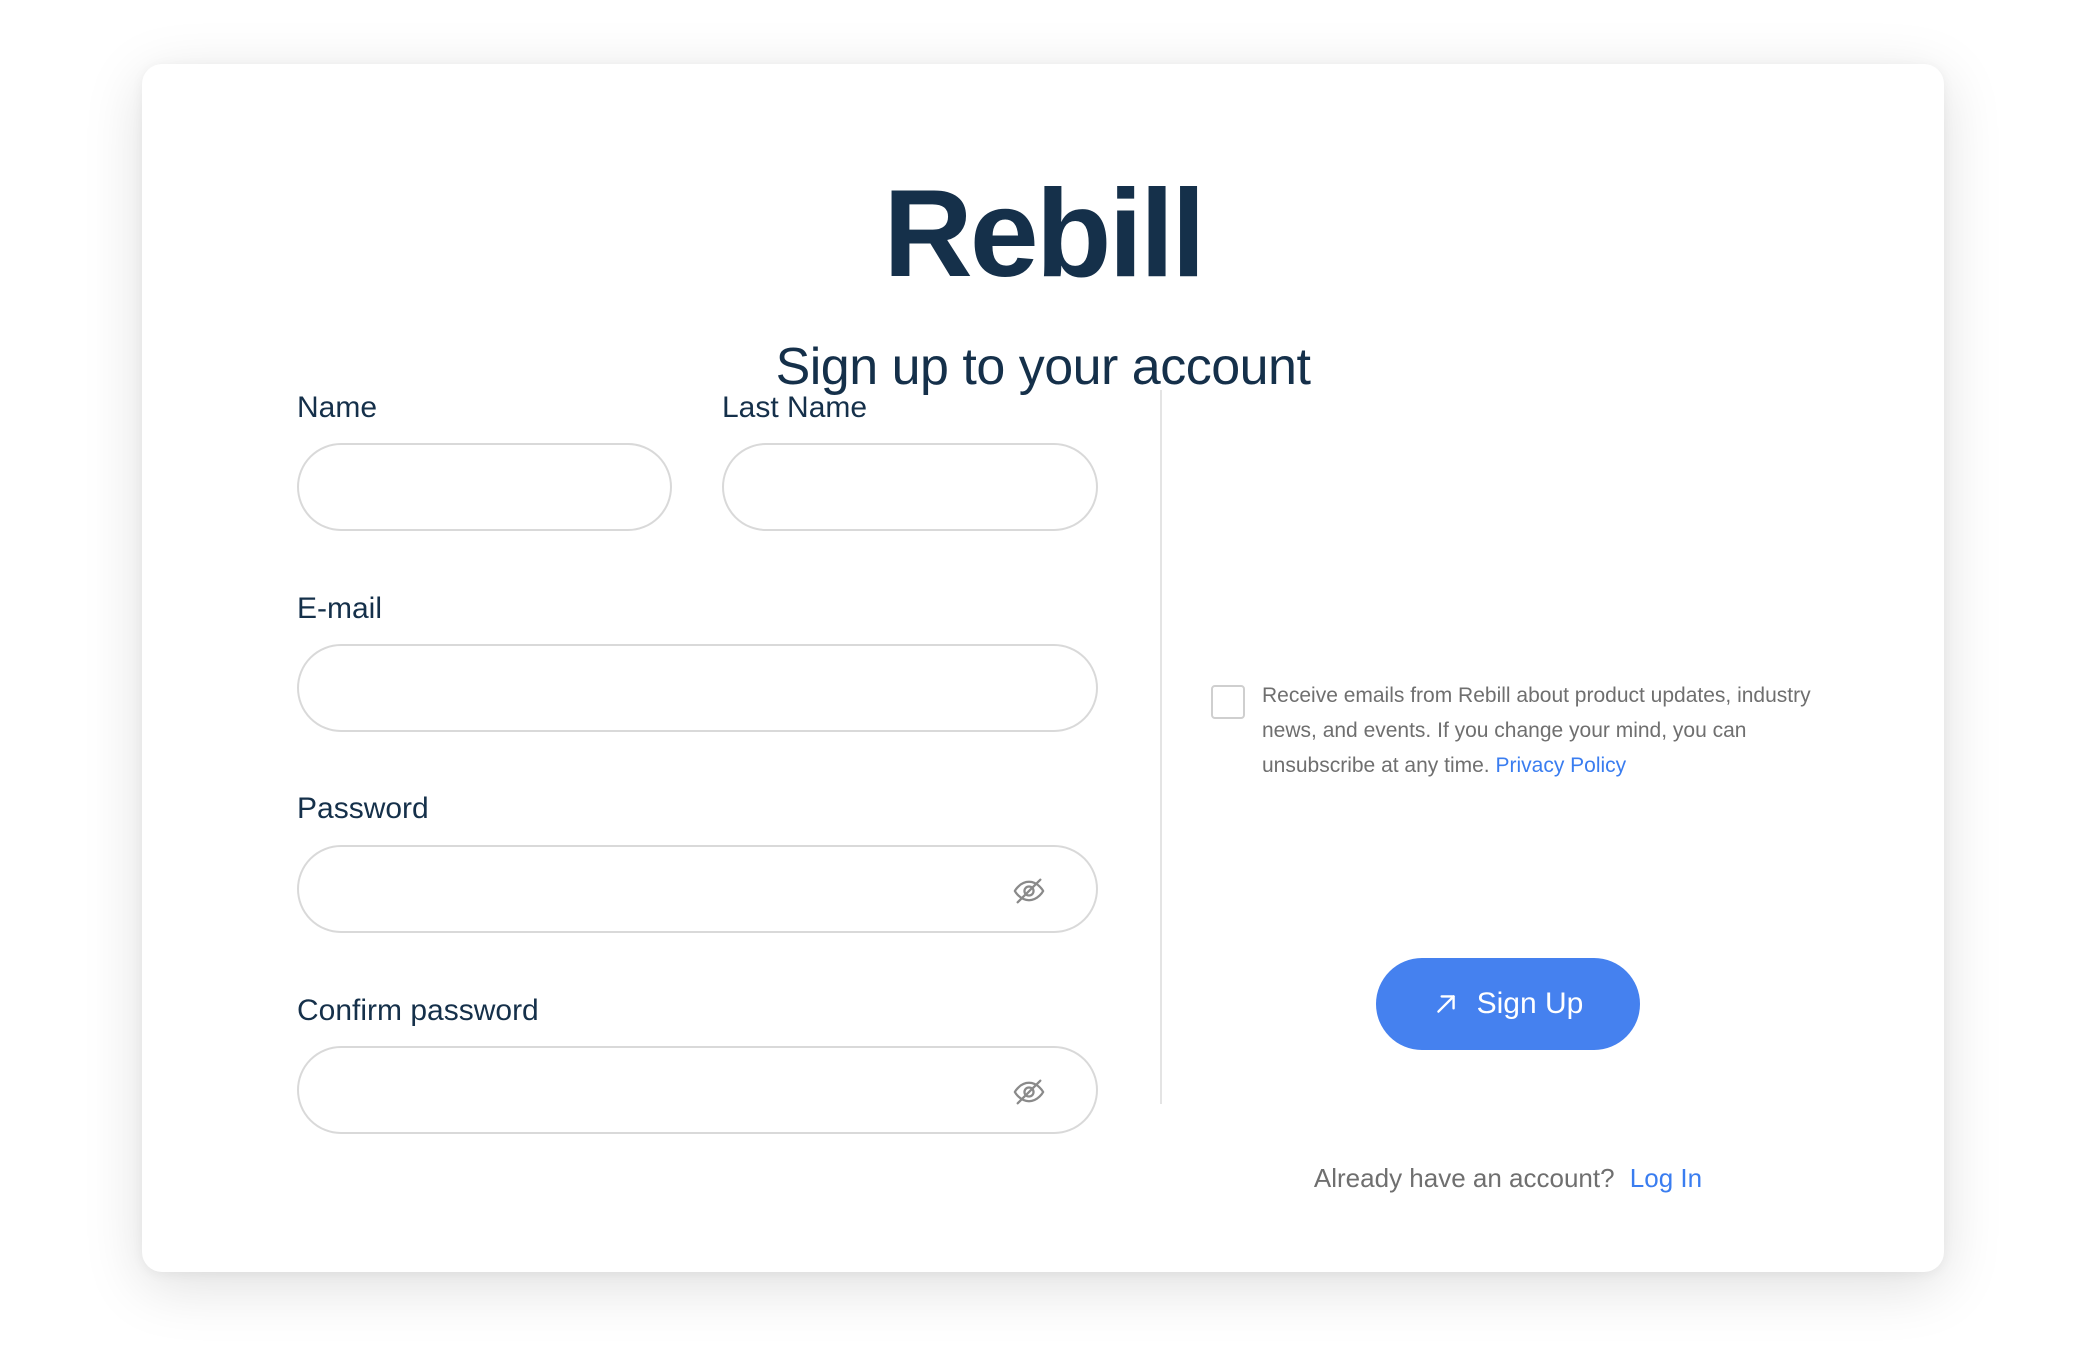  I want to click on login-prompt-text: Already have an account?, so click(1464, 1178).